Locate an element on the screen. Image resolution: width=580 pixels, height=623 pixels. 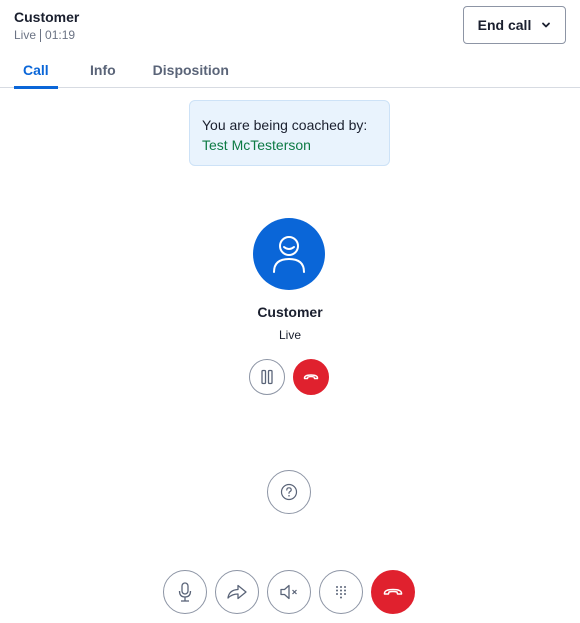
forward-arrow-icon is located at coordinates (237, 592).